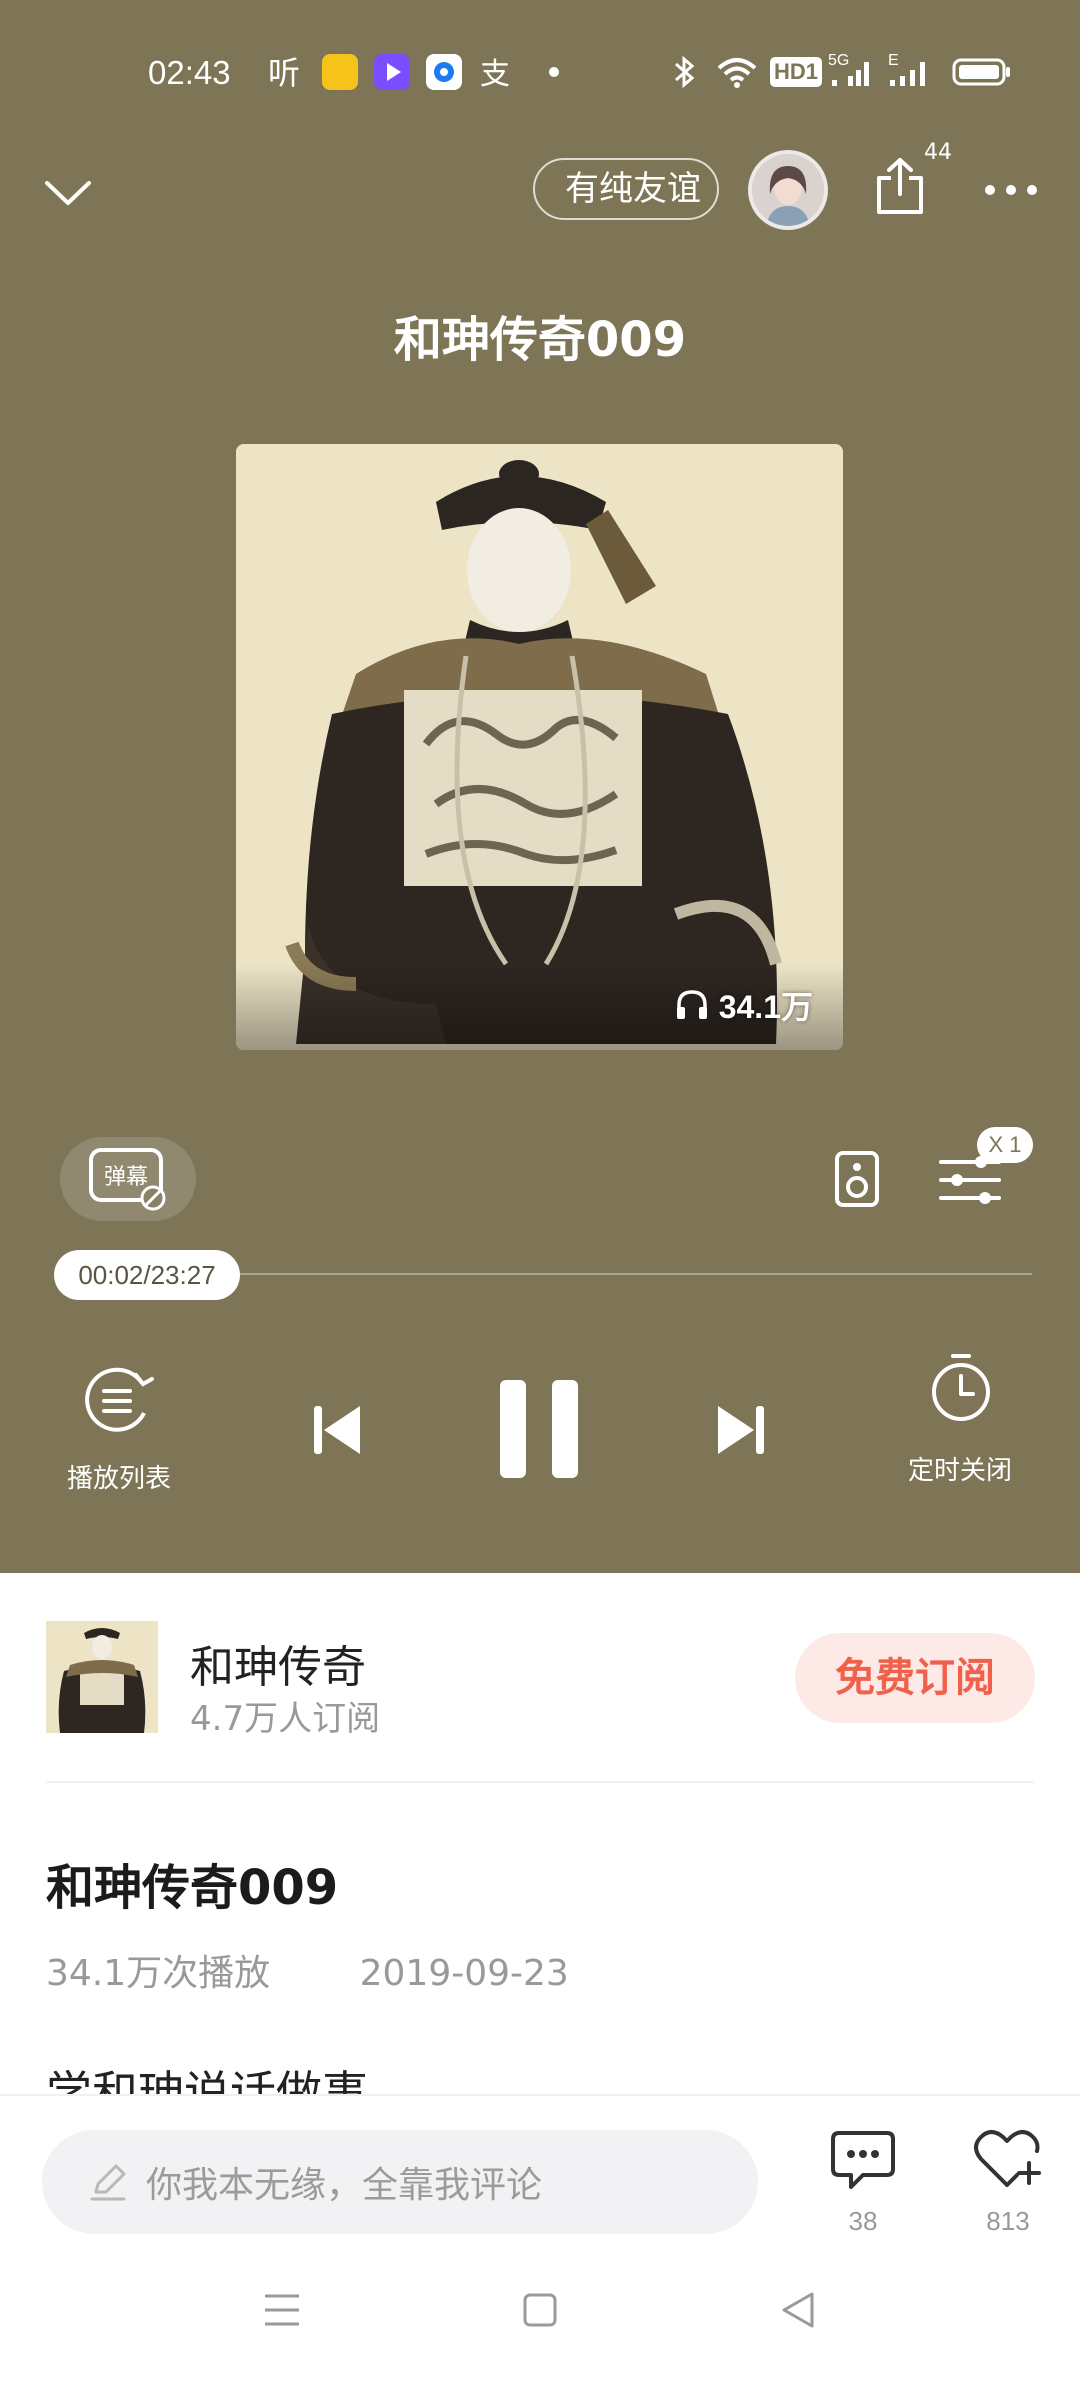  I want to click on sleep-timer-button, so click(961, 1388).